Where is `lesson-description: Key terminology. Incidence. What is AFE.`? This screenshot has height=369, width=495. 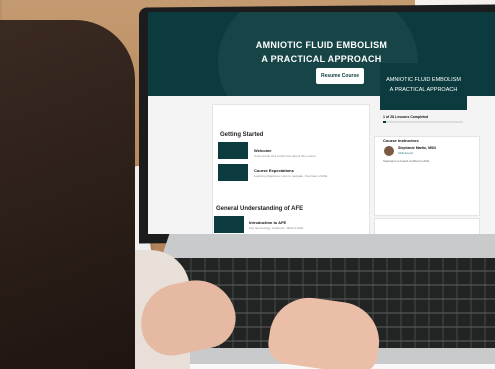 lesson-description: Key terminology. Incidence. What is AFE. is located at coordinates (276, 228).